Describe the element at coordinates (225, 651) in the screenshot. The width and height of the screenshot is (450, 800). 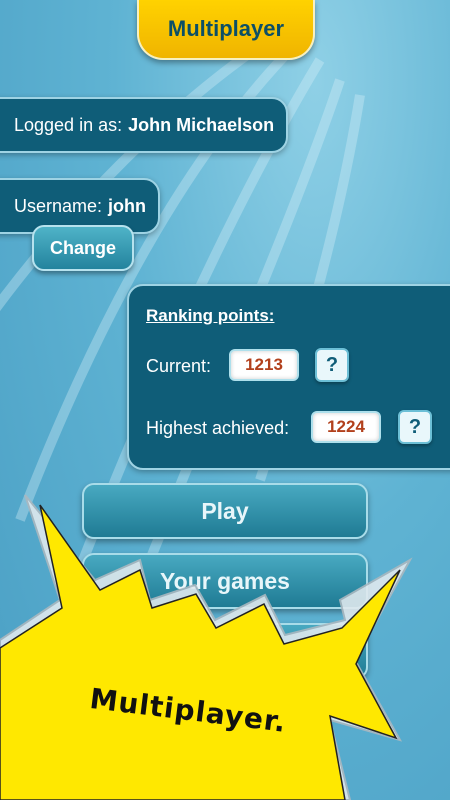
I see `menu-button-hidden` at that location.